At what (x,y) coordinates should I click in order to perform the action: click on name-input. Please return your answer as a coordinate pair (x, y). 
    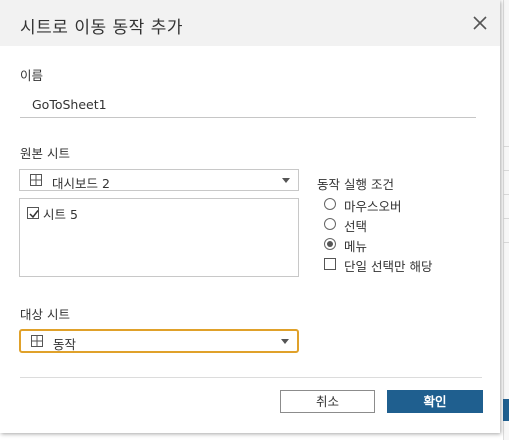
    Looking at the image, I should click on (248, 105).